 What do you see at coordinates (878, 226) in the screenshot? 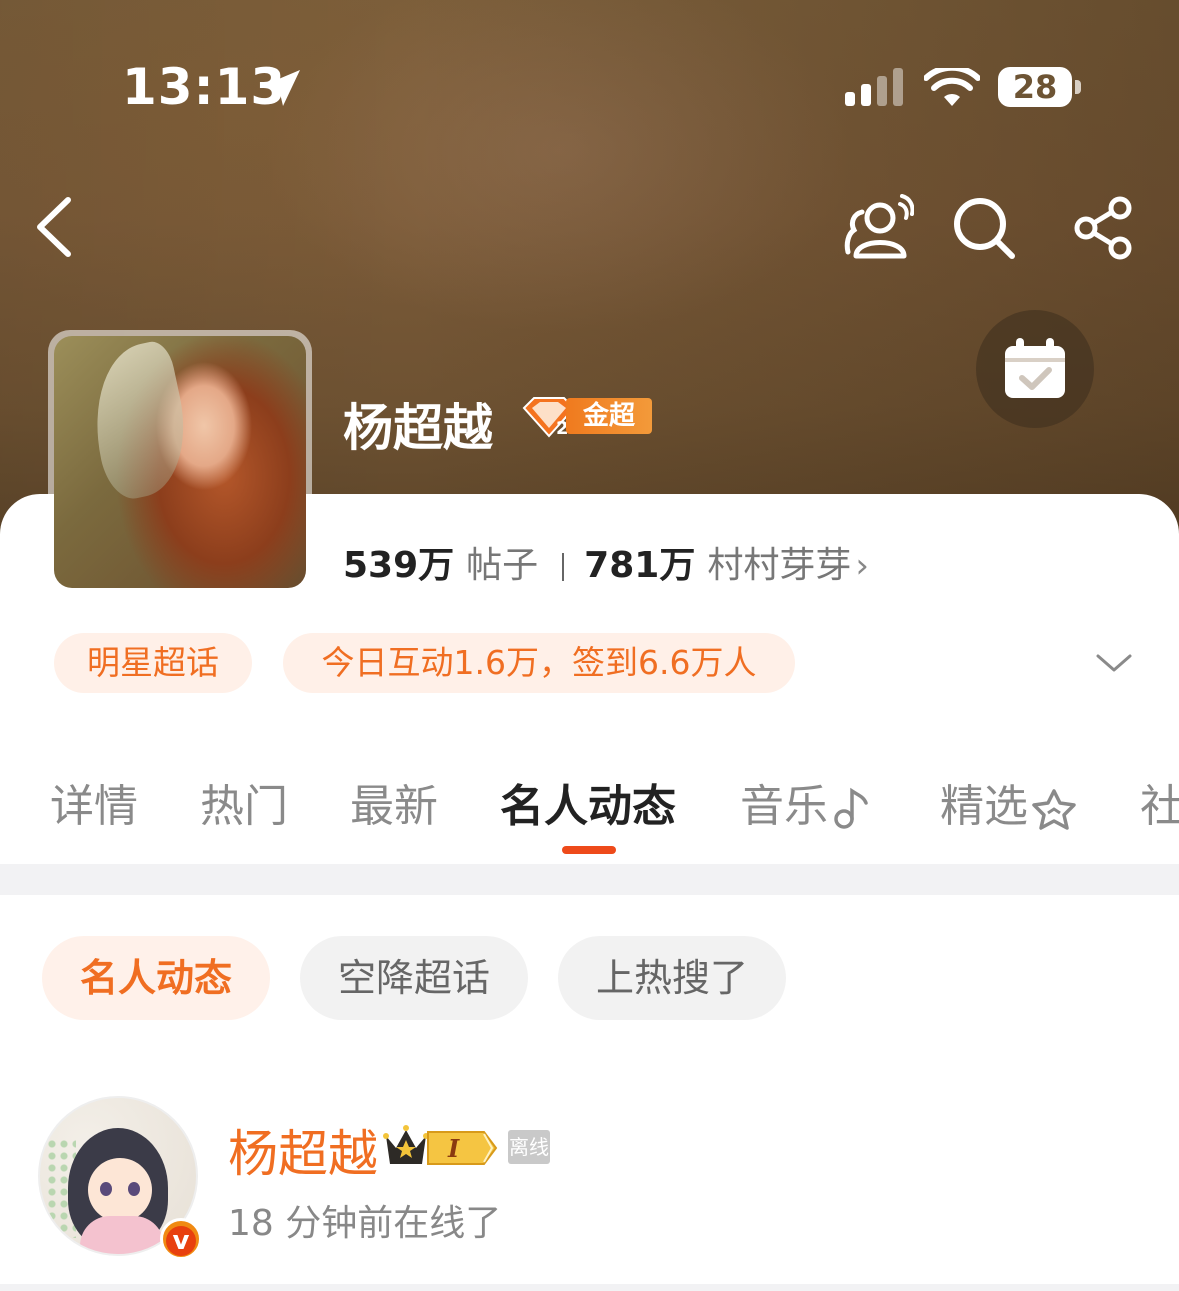
I see `group-people-icon` at bounding box center [878, 226].